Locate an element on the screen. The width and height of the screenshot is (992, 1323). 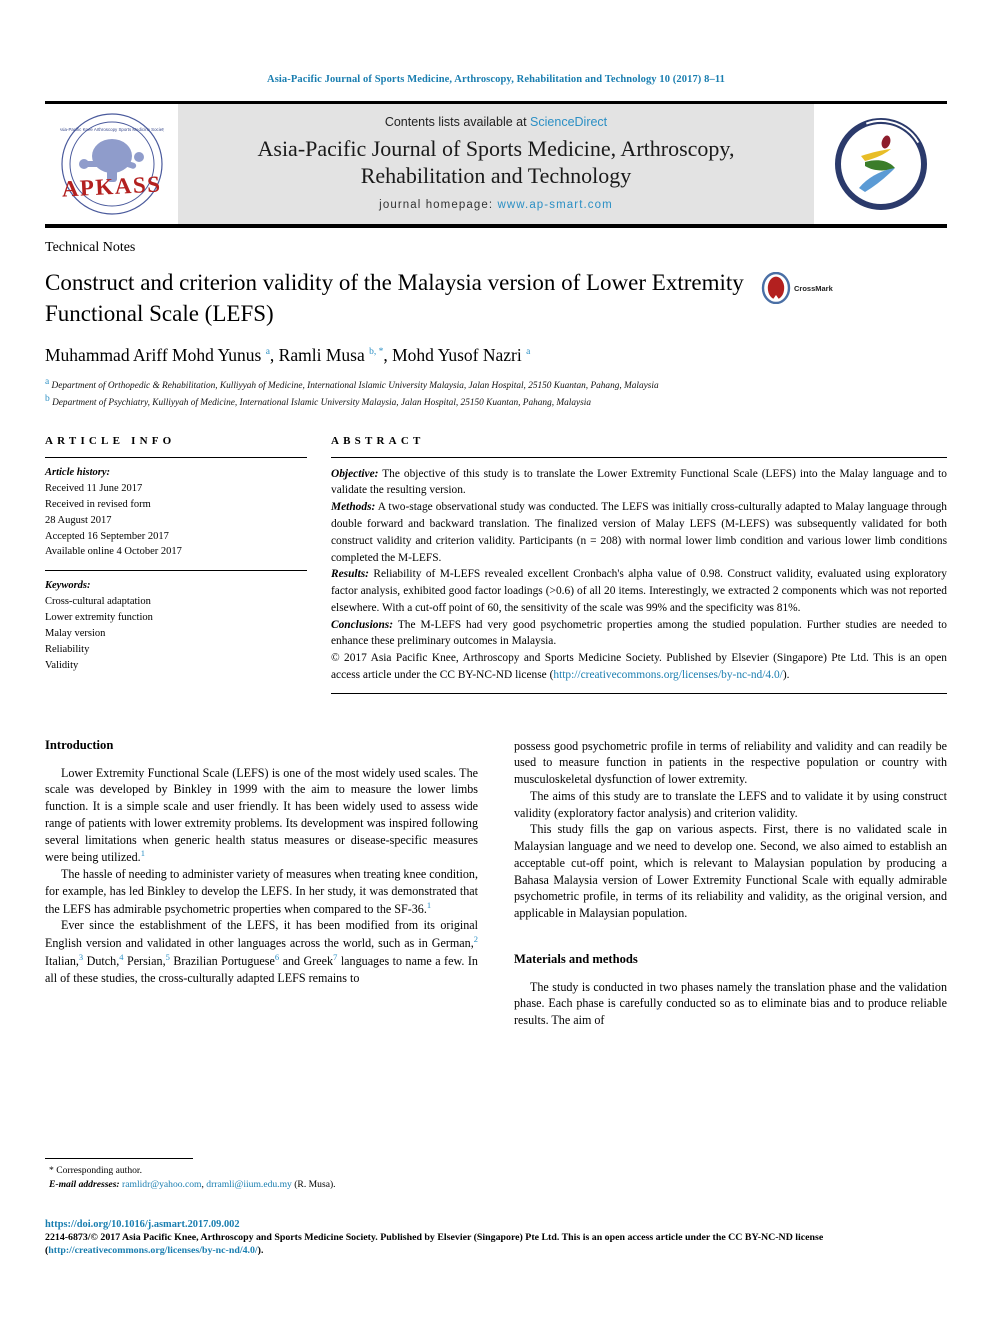
history-item: 28 August 2017 is located at coordinates (78, 520).